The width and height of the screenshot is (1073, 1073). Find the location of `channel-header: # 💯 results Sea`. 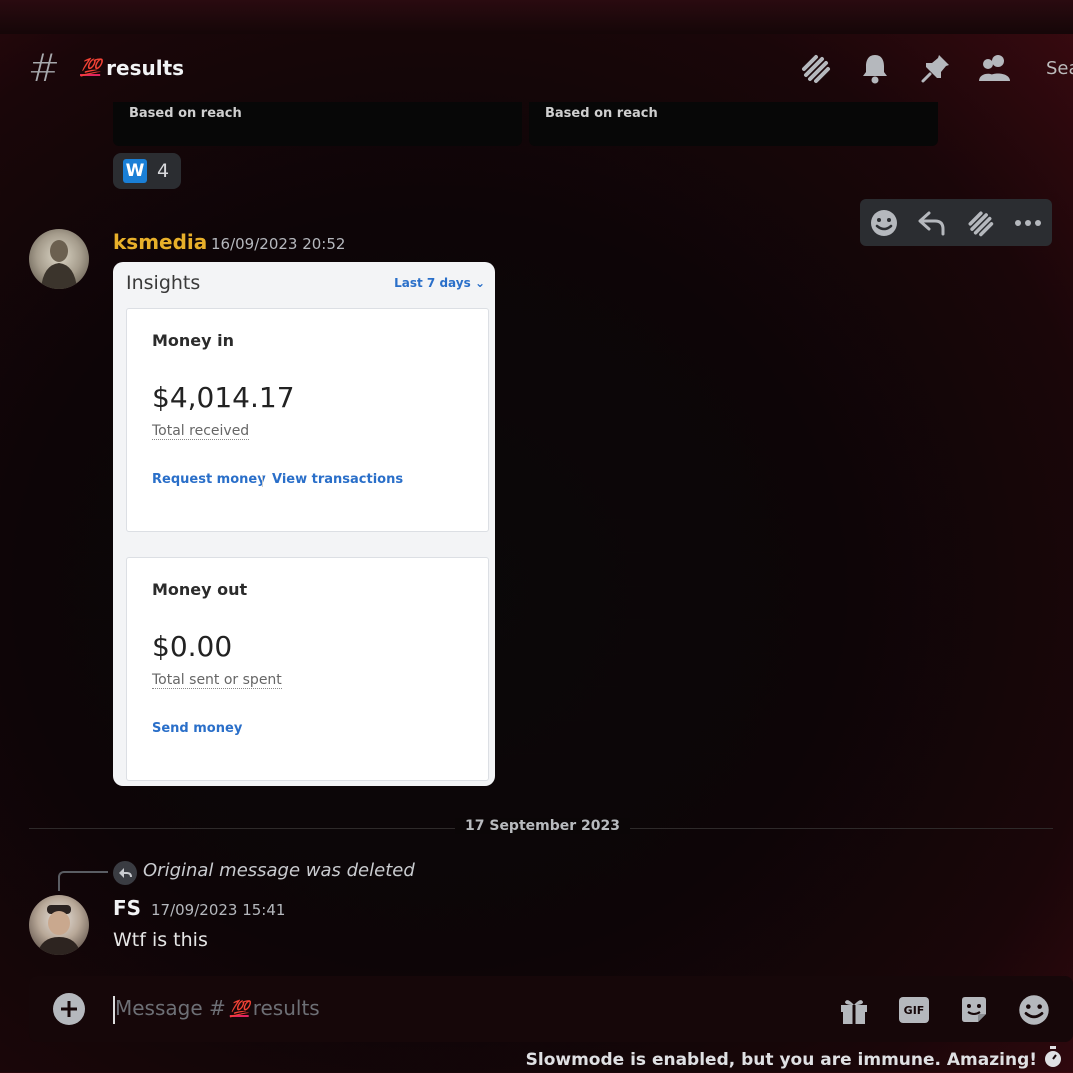

channel-header: # 💯 results Sea is located at coordinates (536, 68).